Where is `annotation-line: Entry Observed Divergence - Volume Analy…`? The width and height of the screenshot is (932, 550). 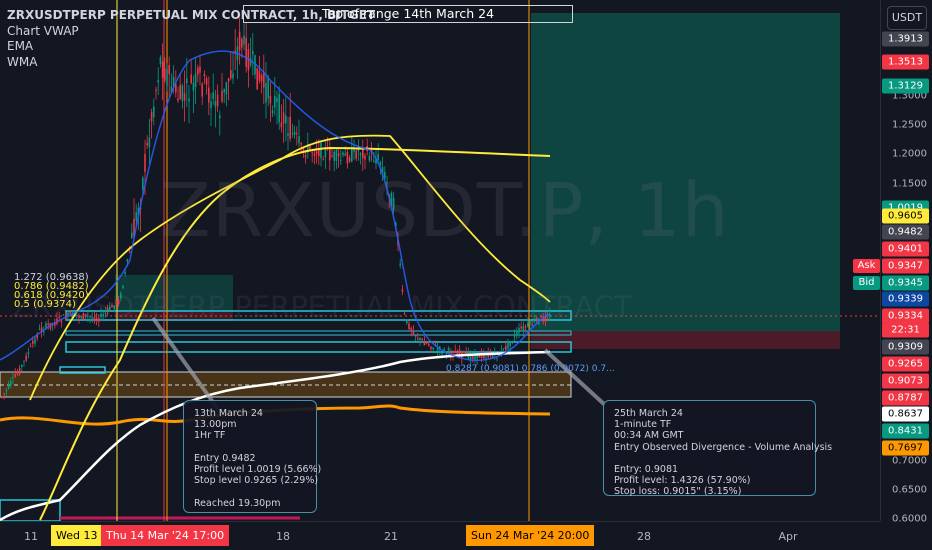 annotation-line: Entry Observed Divergence - Volume Analy… is located at coordinates (723, 447).